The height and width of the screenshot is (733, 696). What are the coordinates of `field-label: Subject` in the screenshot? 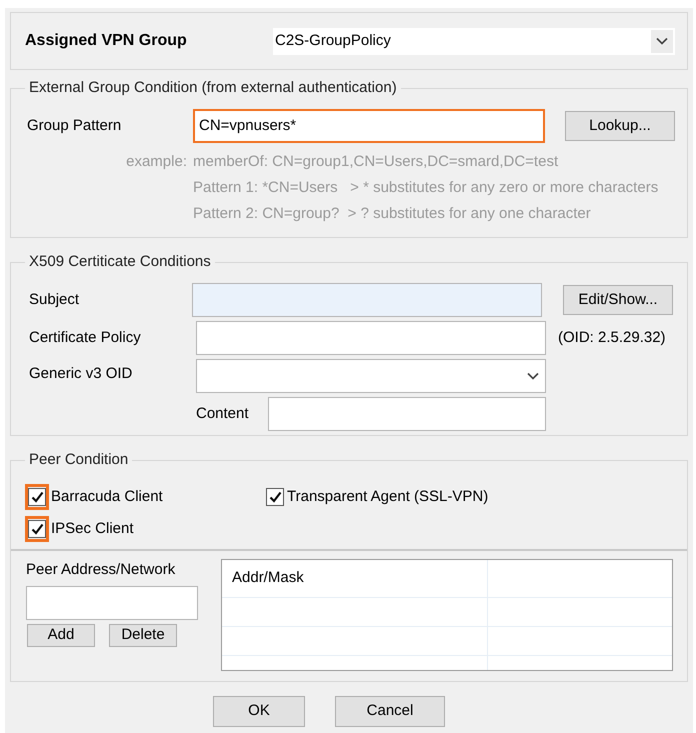 It's located at (54, 300).